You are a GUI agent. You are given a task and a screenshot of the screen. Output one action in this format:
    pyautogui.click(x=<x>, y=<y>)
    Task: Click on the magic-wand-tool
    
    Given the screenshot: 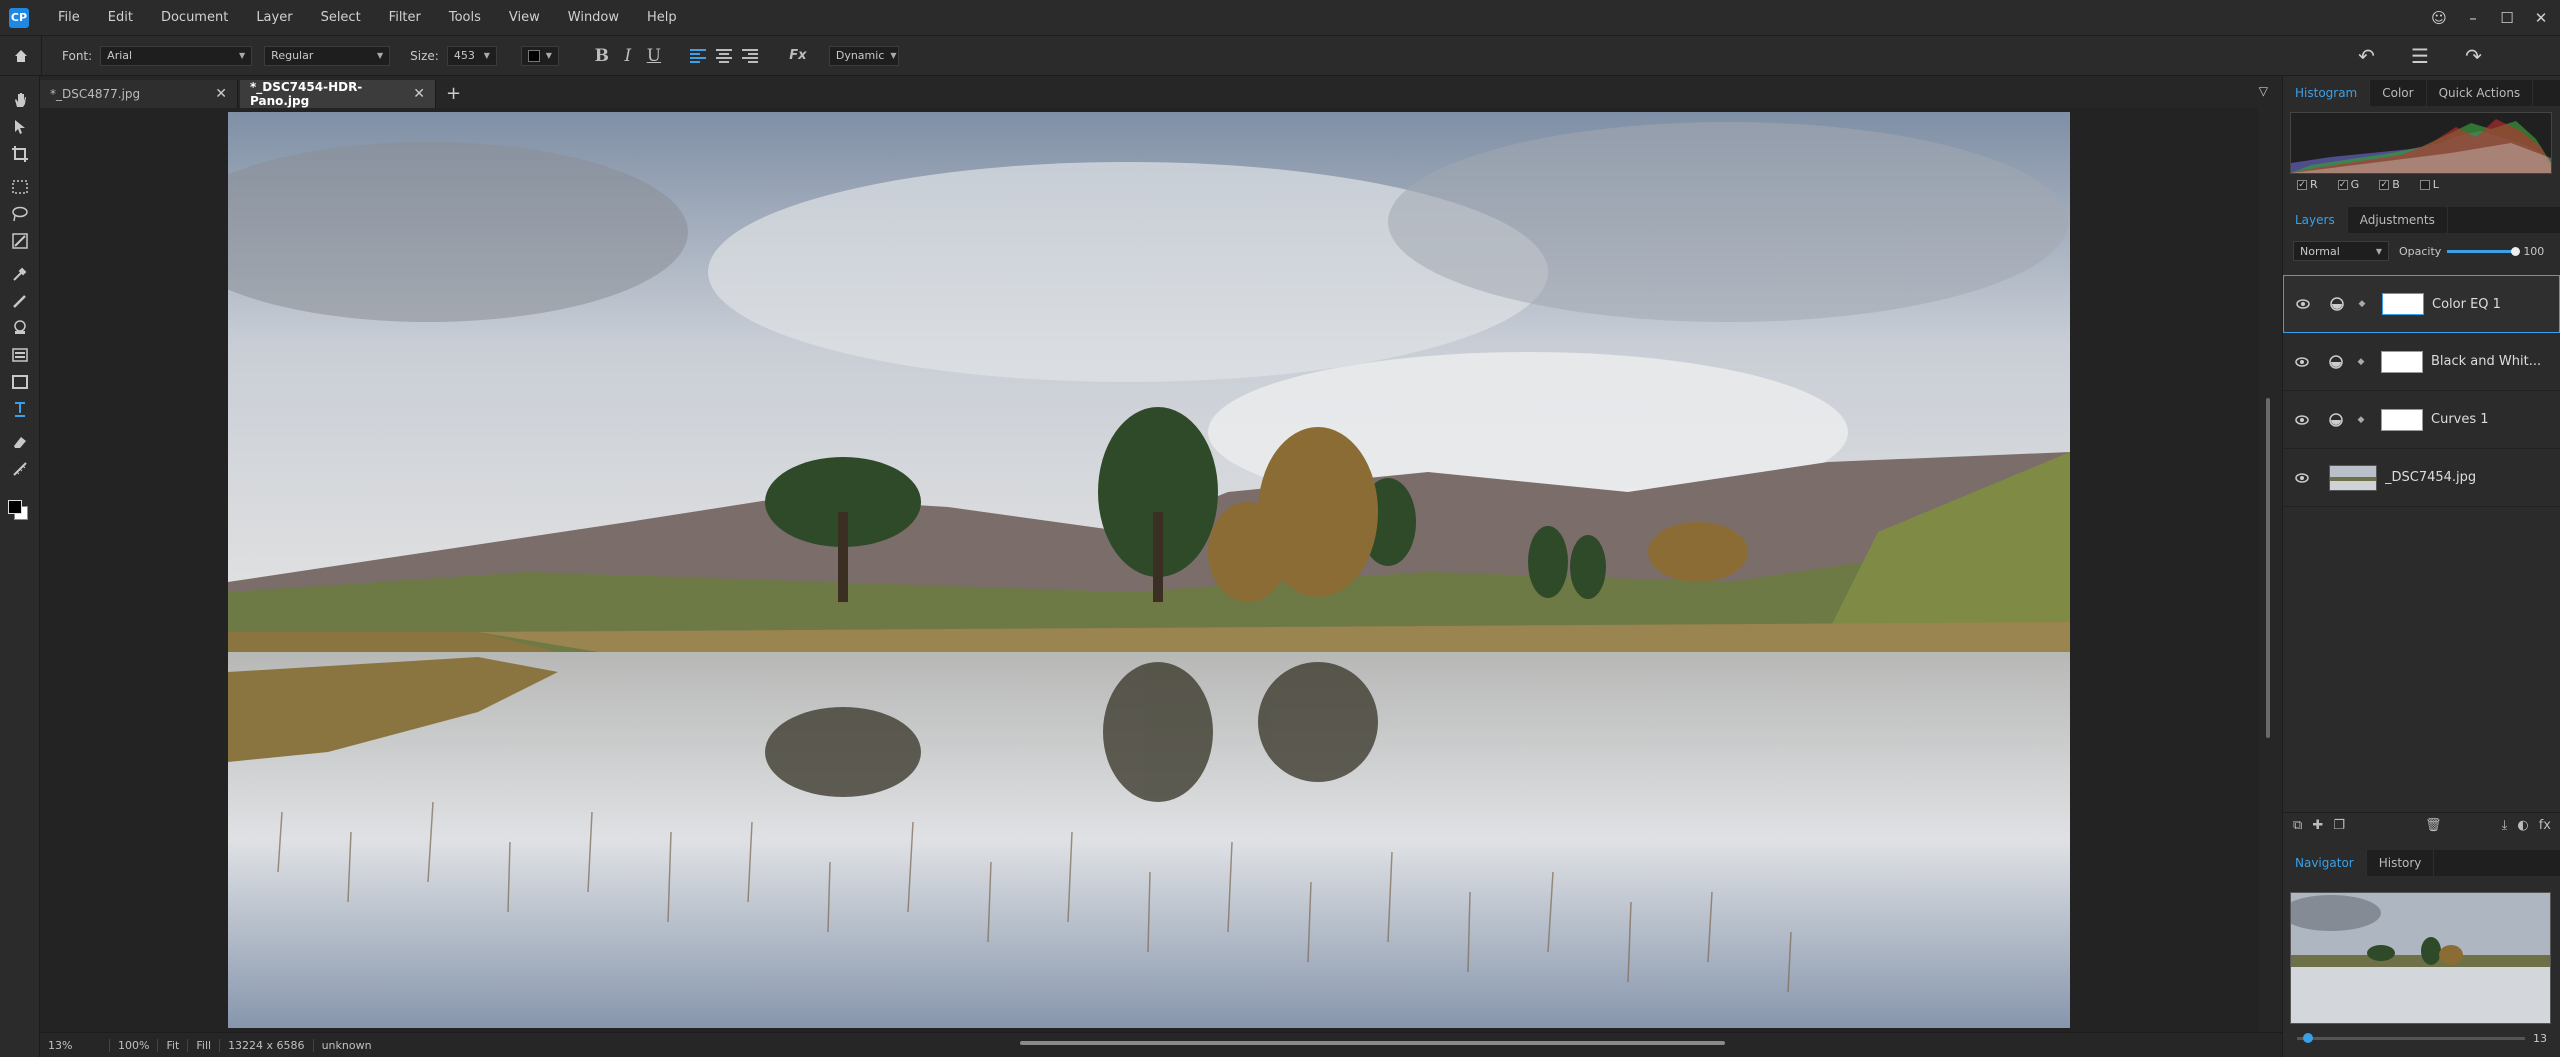 What is the action you would take?
    pyautogui.click(x=20, y=240)
    